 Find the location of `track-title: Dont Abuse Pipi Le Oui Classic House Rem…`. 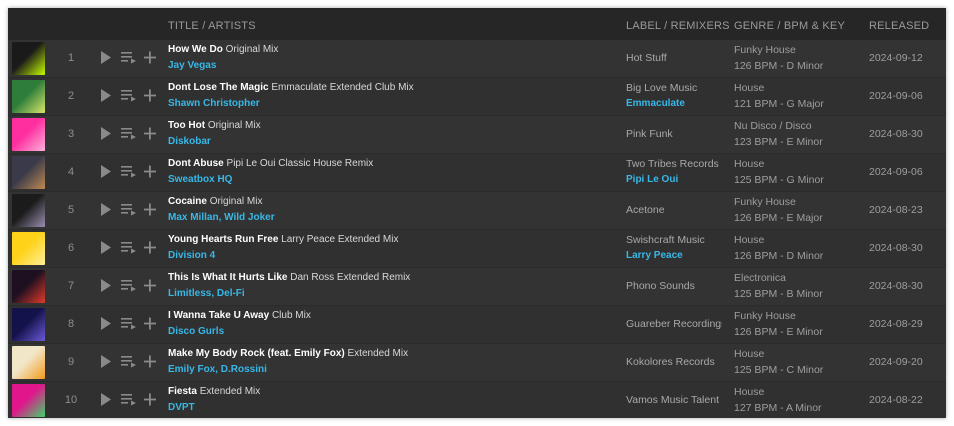

track-title: Dont Abuse Pipi Le Oui Classic House Rem… is located at coordinates (390, 163).